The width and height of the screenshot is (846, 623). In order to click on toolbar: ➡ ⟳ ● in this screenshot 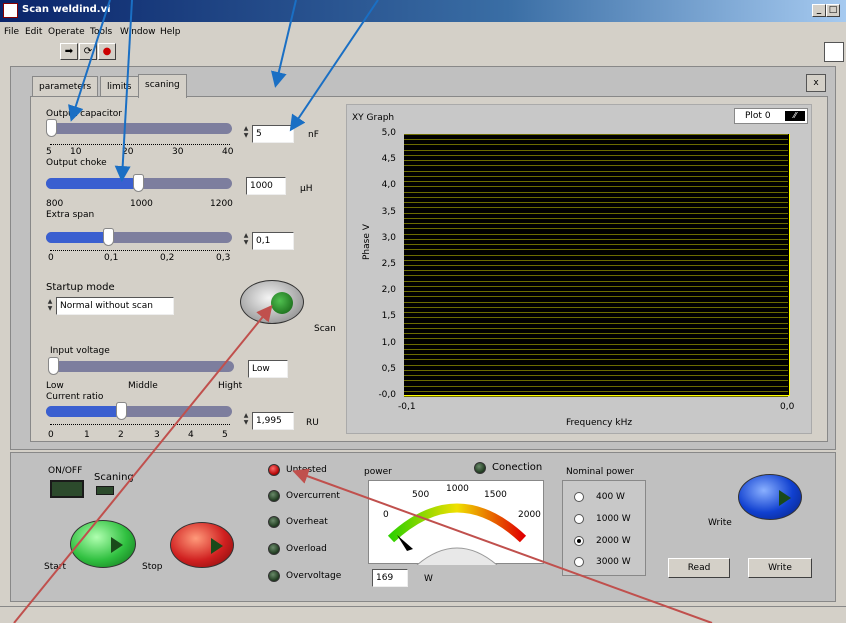, I will do `click(423, 52)`.